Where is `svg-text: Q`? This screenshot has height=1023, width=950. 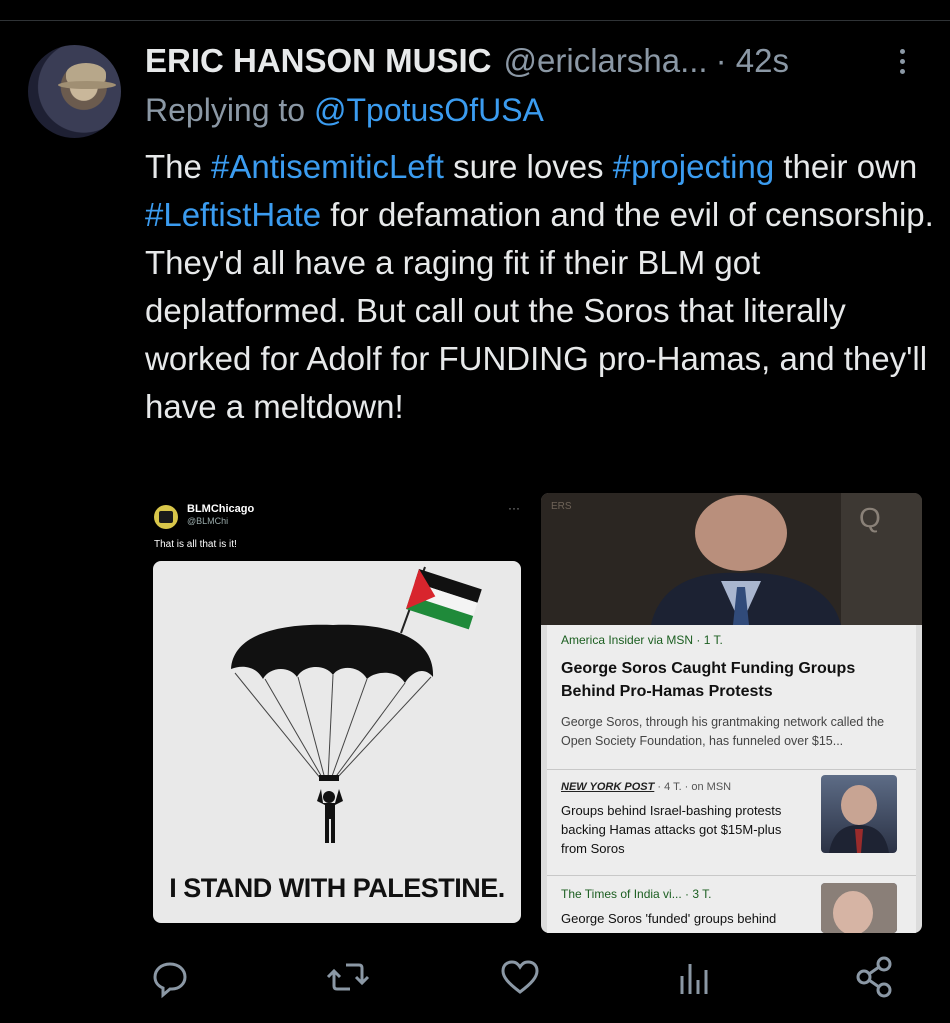
svg-text: Q is located at coordinates (870, 517).